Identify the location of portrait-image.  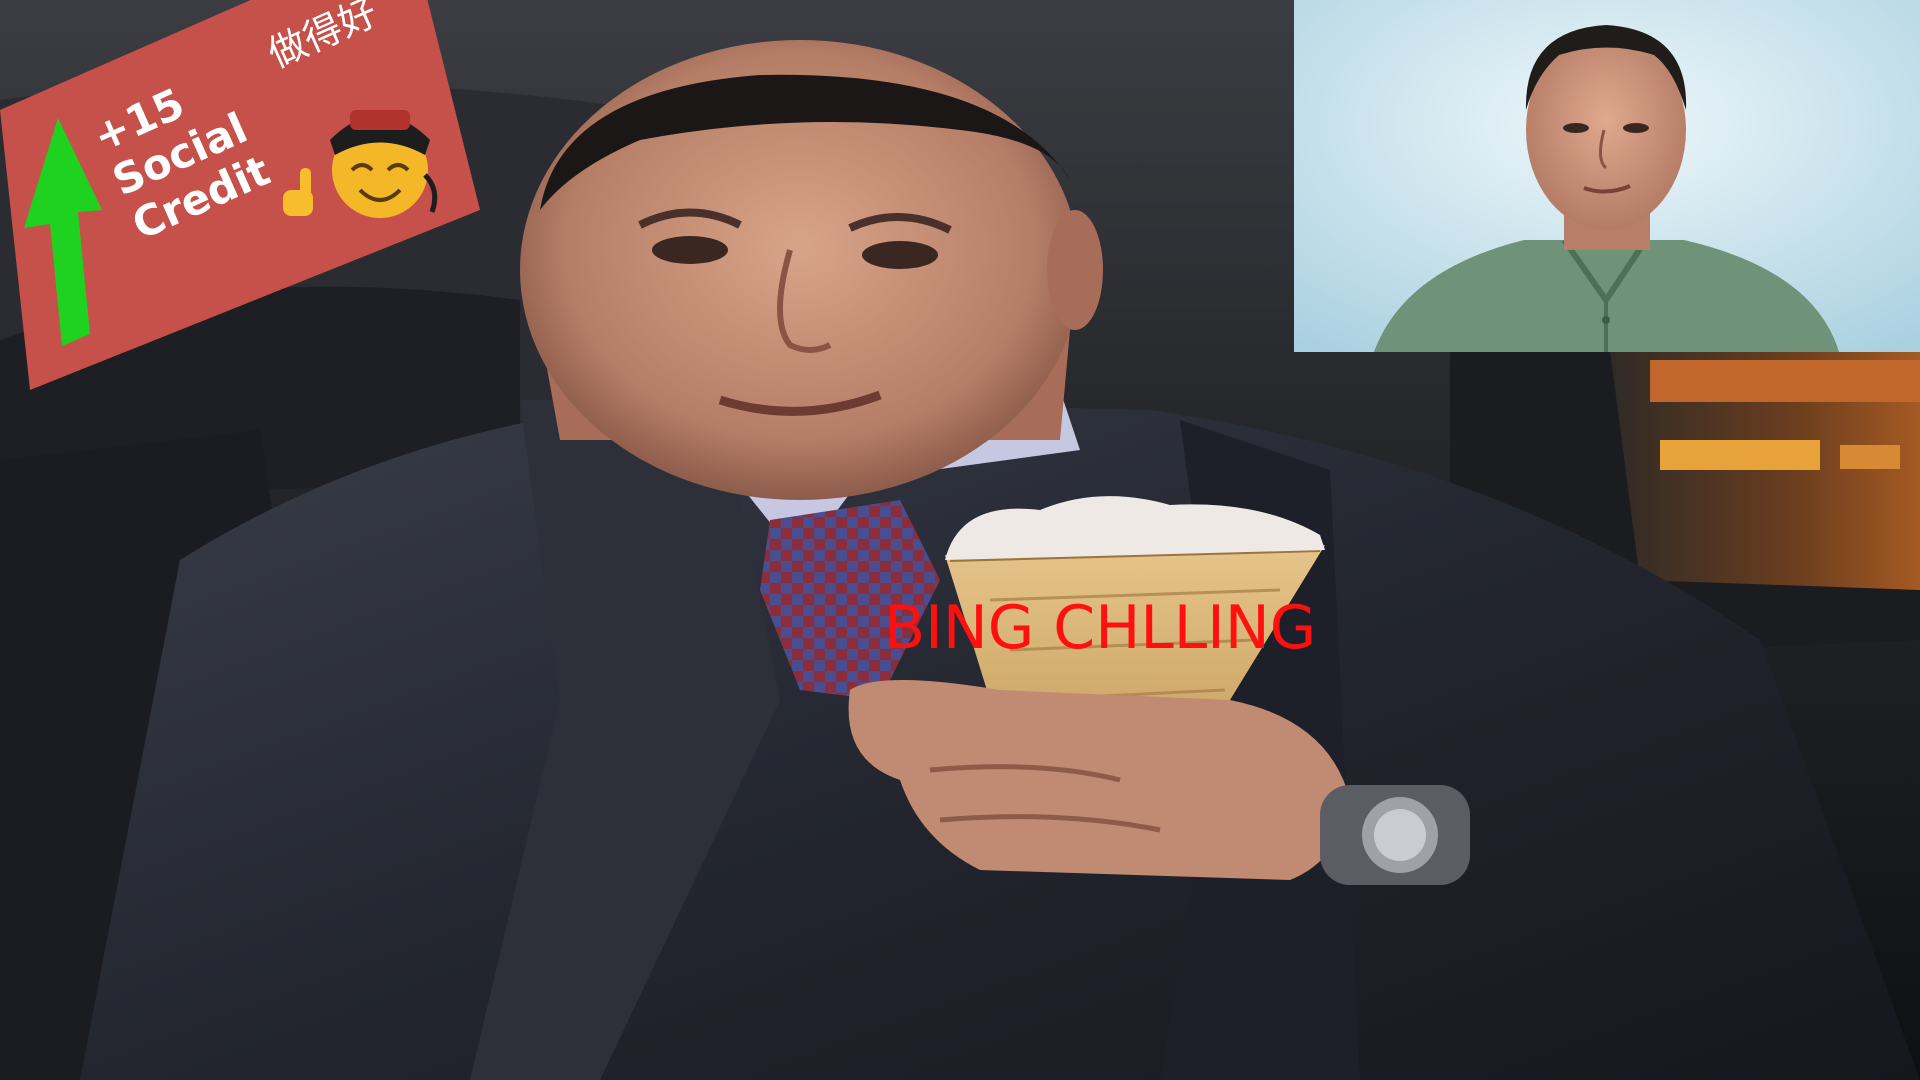
(1607, 176).